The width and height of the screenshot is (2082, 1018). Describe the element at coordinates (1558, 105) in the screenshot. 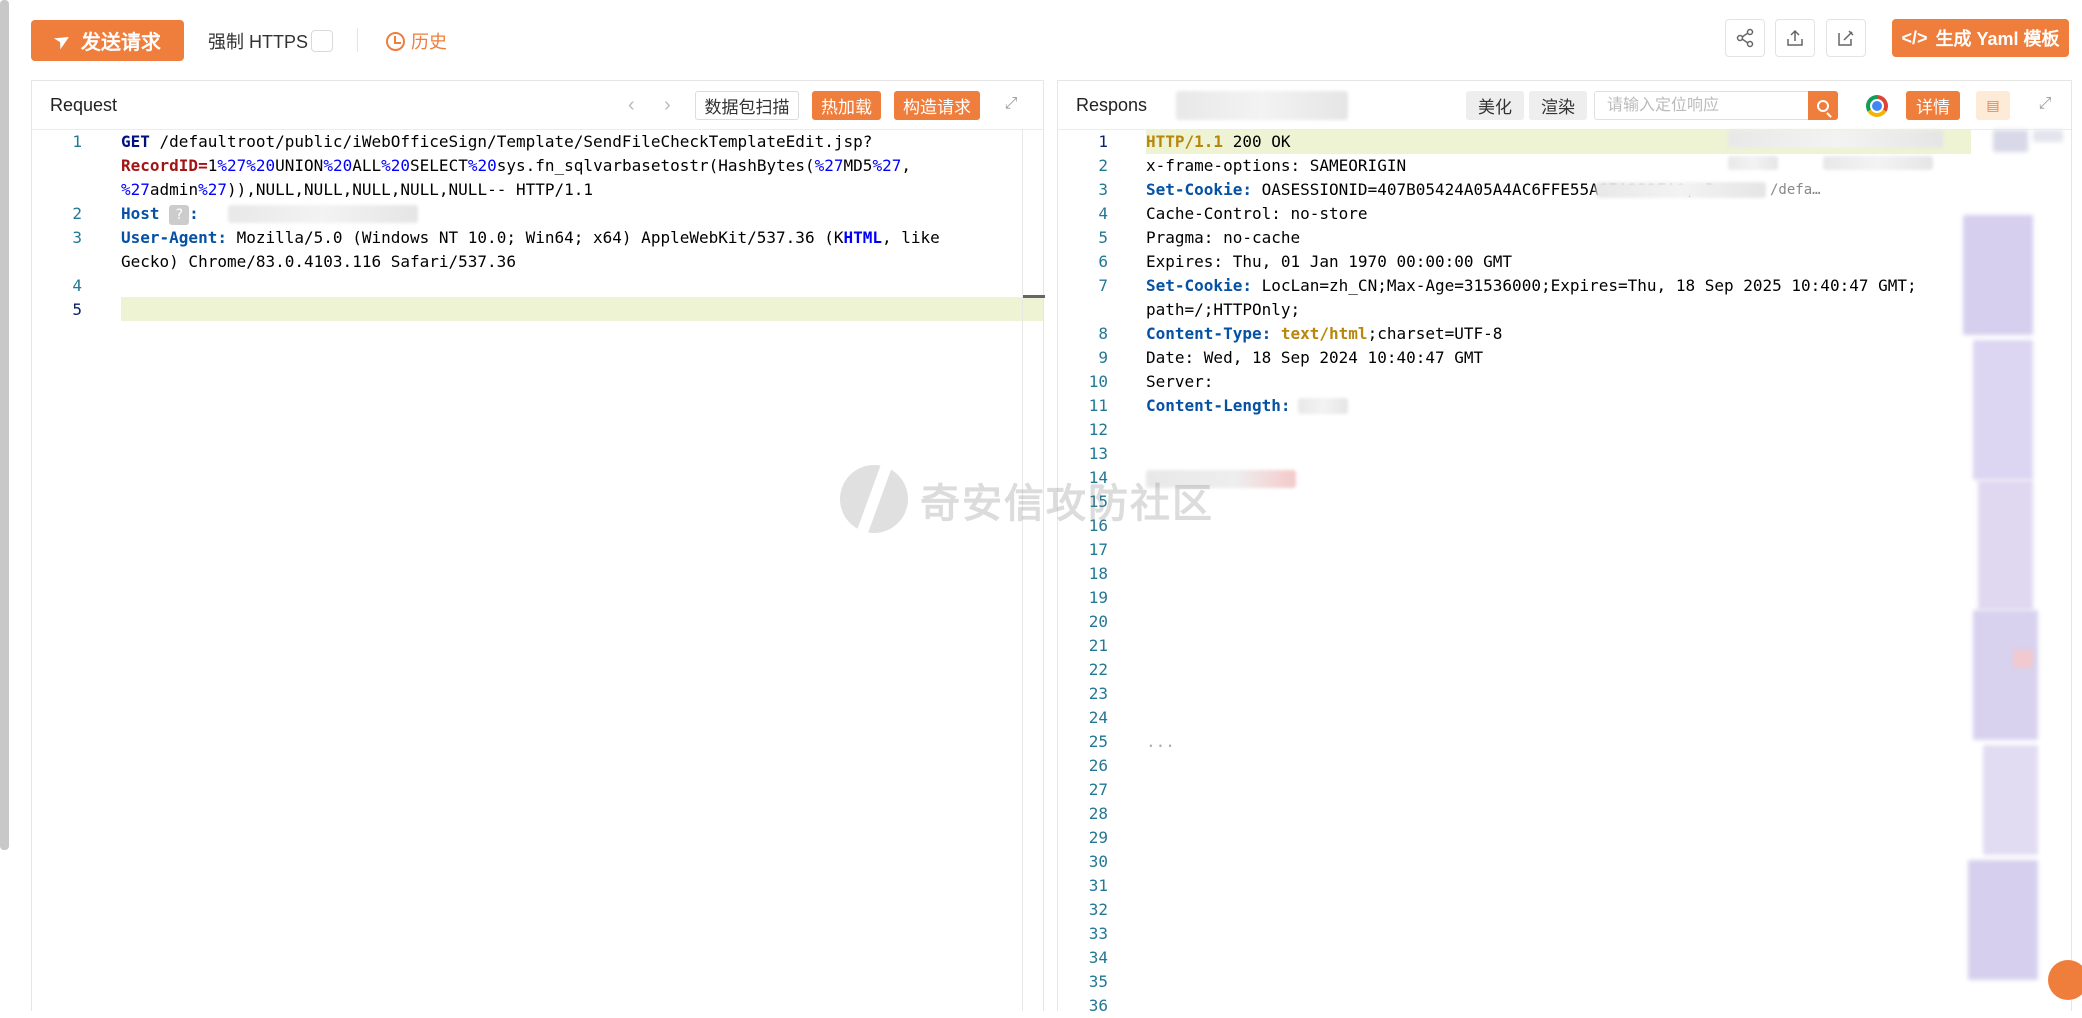

I see `render-button: 渲染` at that location.